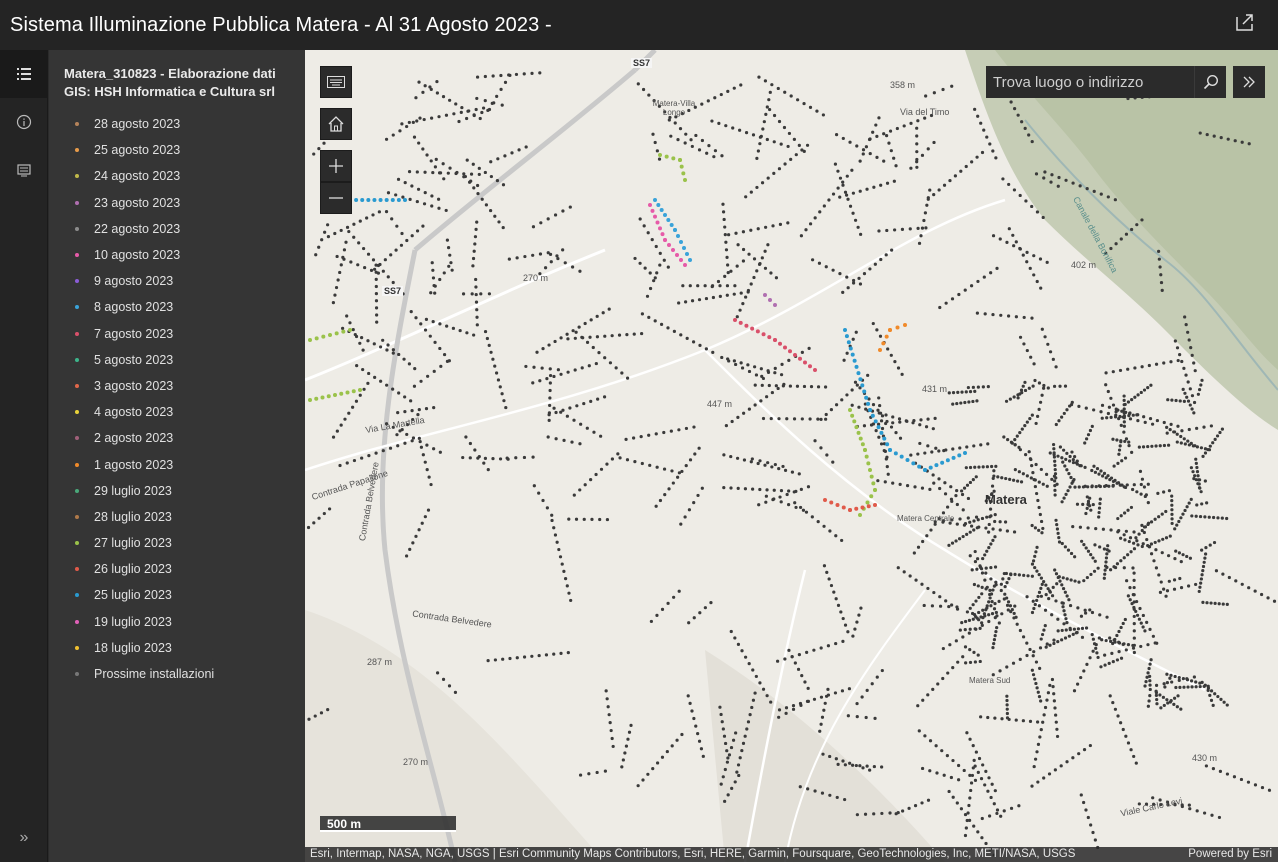 The image size is (1278, 862). What do you see at coordinates (190, 412) in the screenshot?
I see `legend-item: 4 agosto 2023` at bounding box center [190, 412].